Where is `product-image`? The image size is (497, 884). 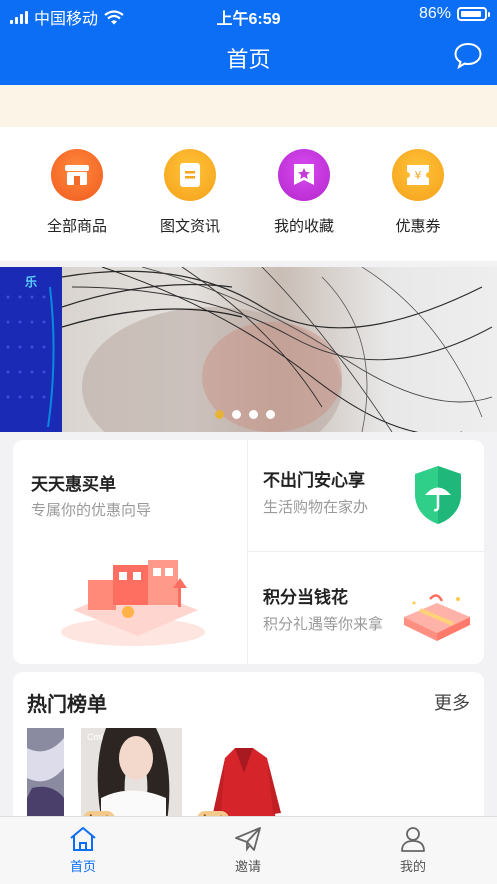 product-image is located at coordinates (45, 778).